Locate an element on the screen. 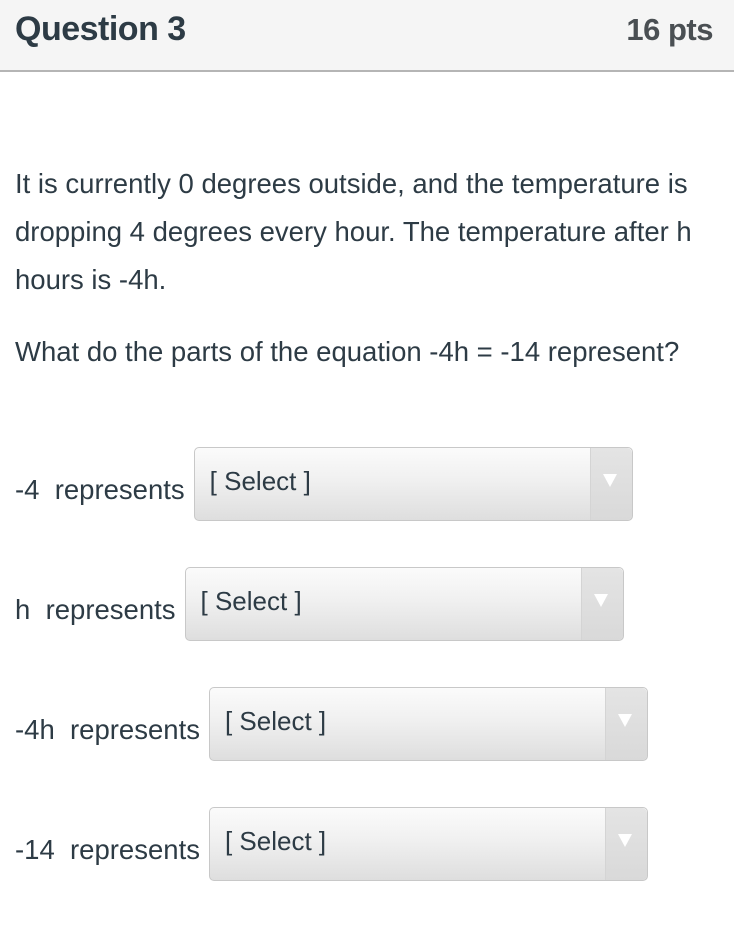  answer-row: -4 represents [ Select ] is located at coordinates (324, 484).